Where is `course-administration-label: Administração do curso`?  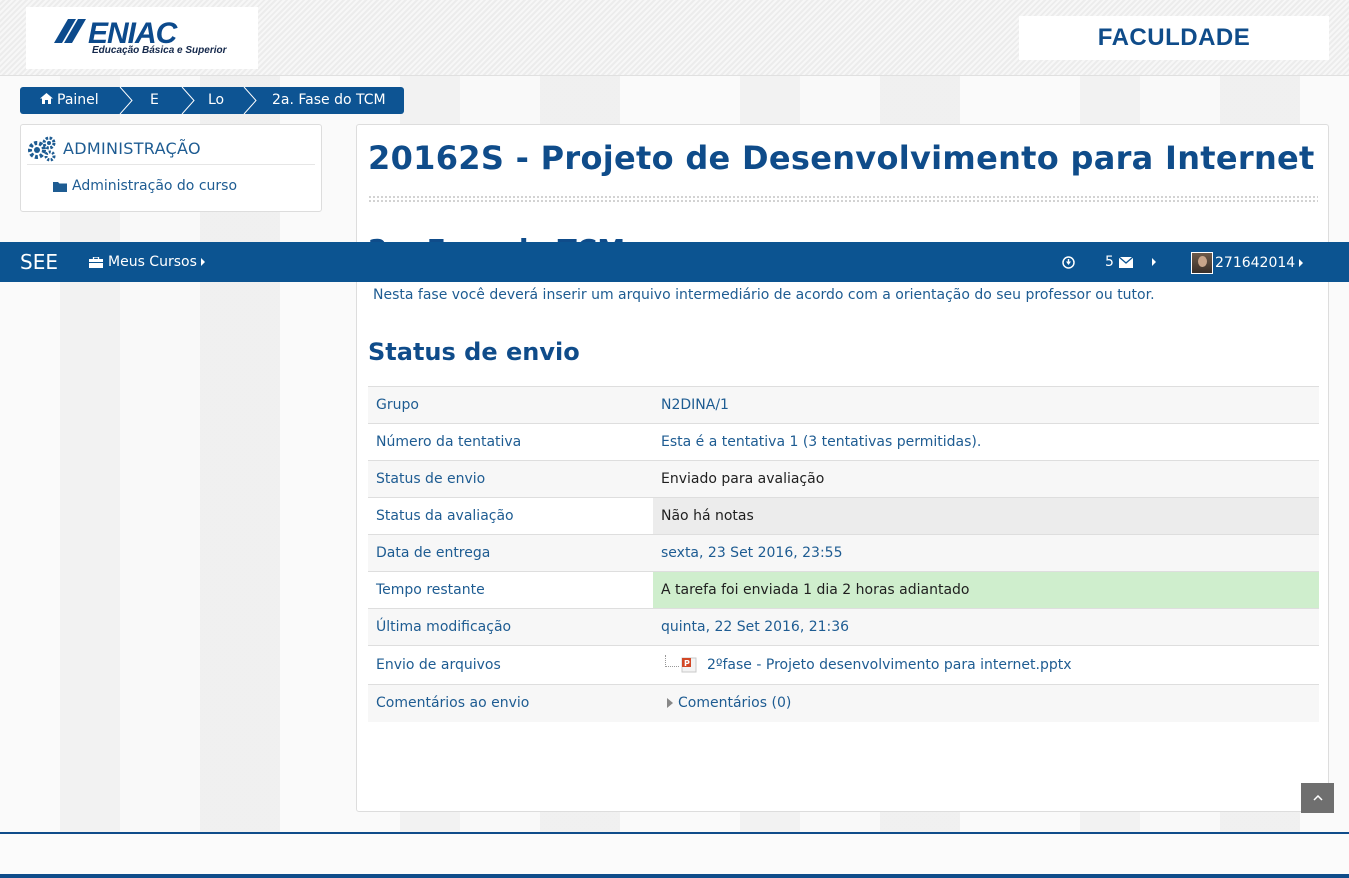
course-administration-label: Administração do curso is located at coordinates (155, 186).